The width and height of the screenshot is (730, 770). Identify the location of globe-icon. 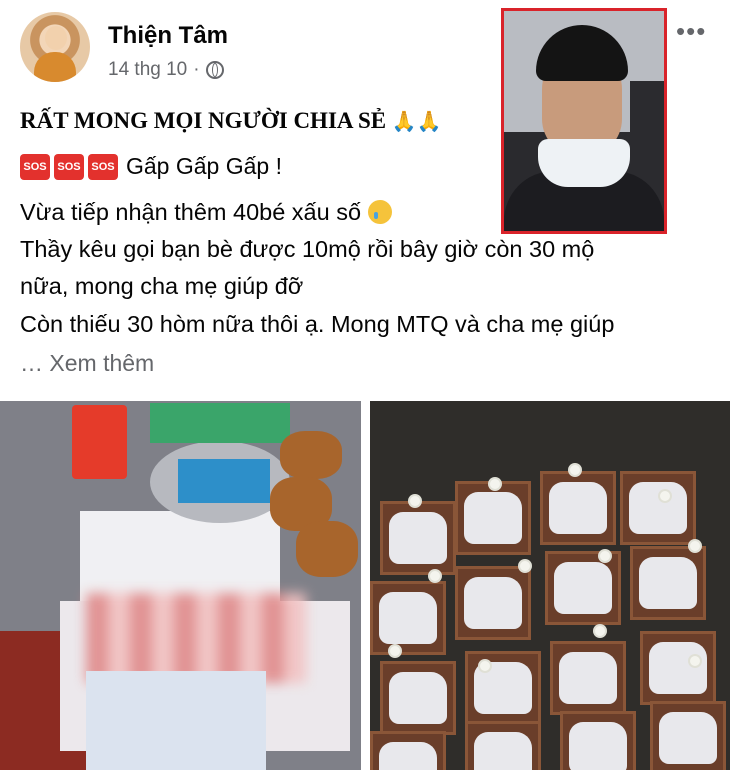
(214, 70).